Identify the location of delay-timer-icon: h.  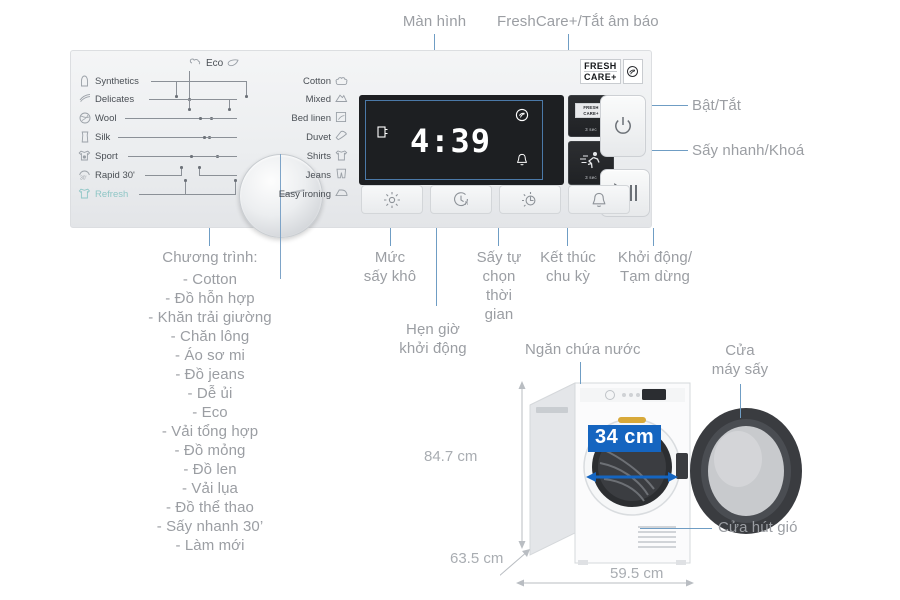
(460, 199).